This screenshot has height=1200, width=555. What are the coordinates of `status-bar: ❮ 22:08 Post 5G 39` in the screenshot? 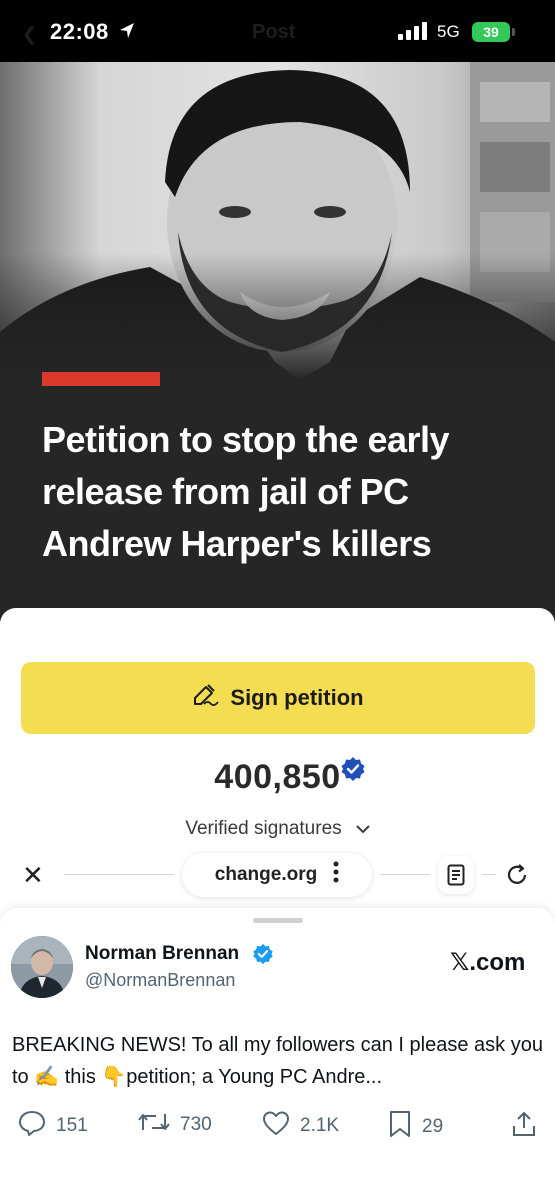 It's located at (277, 31).